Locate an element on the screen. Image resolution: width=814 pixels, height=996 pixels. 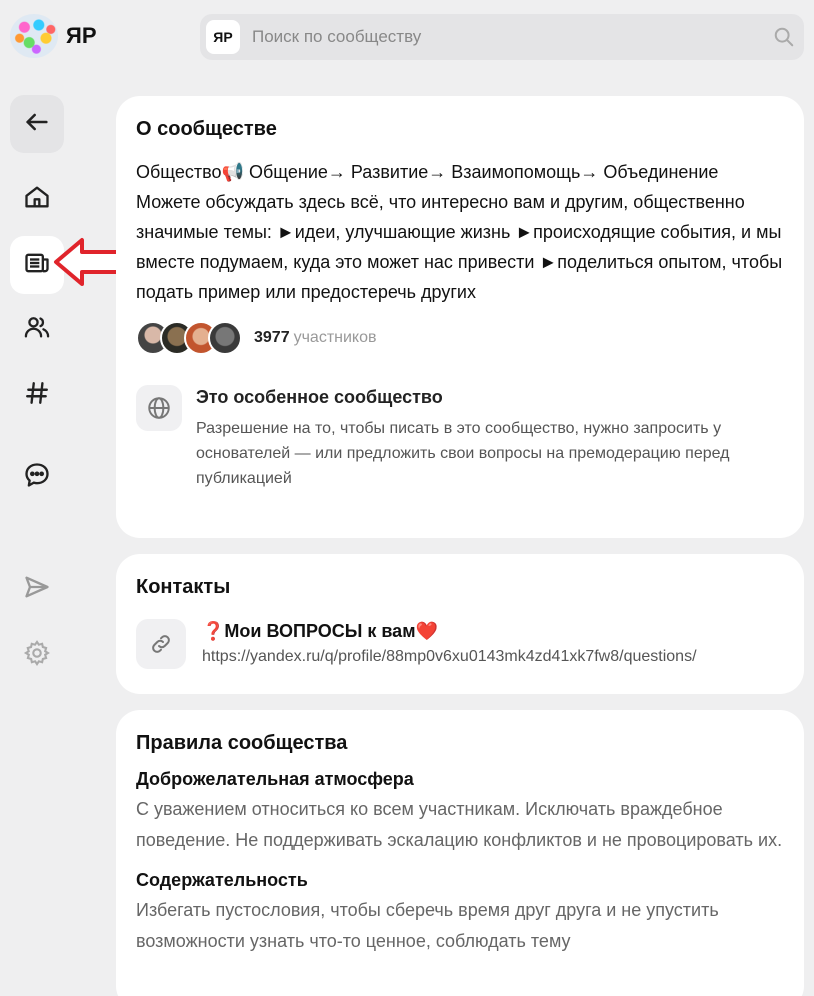
globe-icon is located at coordinates (159, 408).